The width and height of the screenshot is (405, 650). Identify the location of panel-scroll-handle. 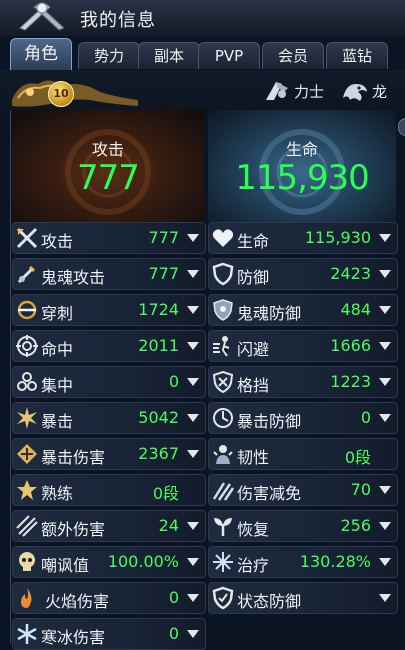
(401, 127).